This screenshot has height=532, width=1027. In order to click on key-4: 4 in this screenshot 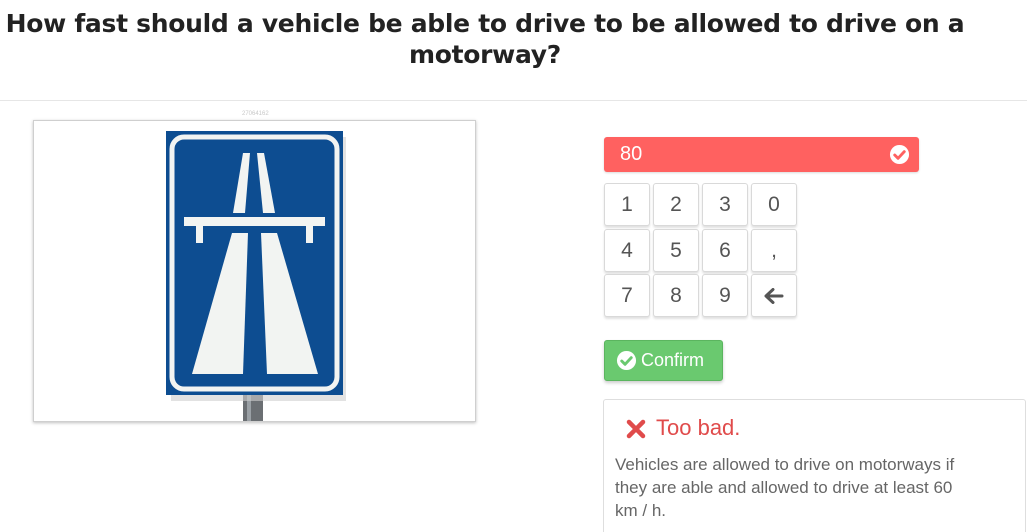, I will do `click(627, 250)`.